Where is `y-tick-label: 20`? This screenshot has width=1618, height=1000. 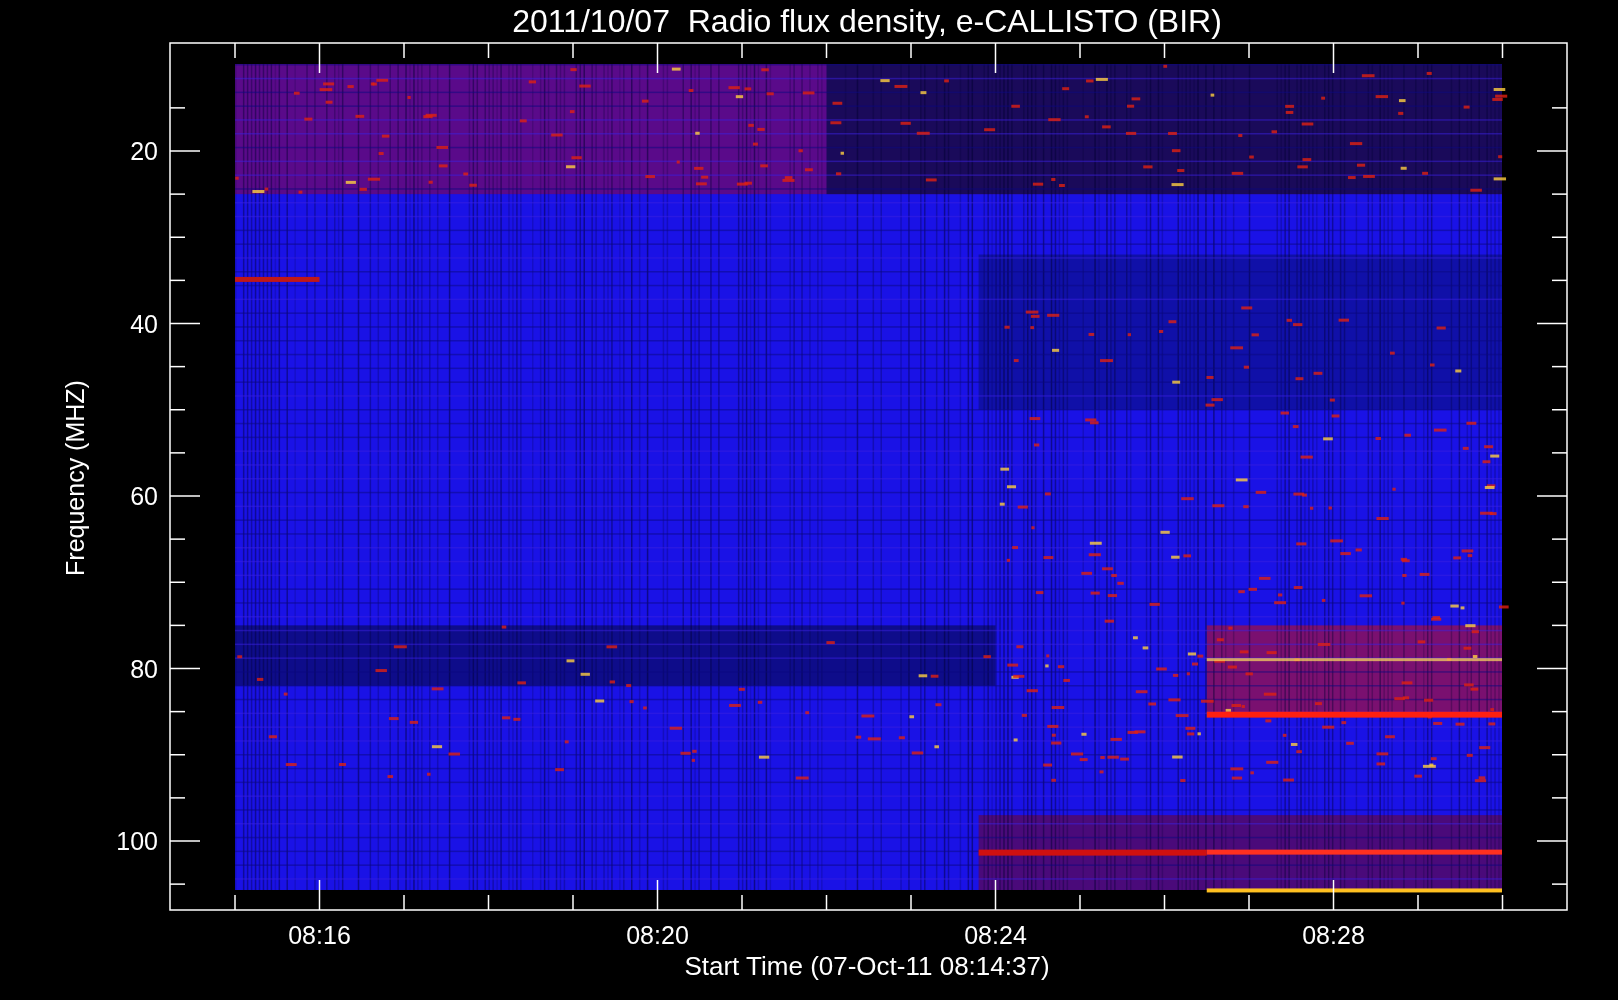 y-tick-label: 20 is located at coordinates (144, 151).